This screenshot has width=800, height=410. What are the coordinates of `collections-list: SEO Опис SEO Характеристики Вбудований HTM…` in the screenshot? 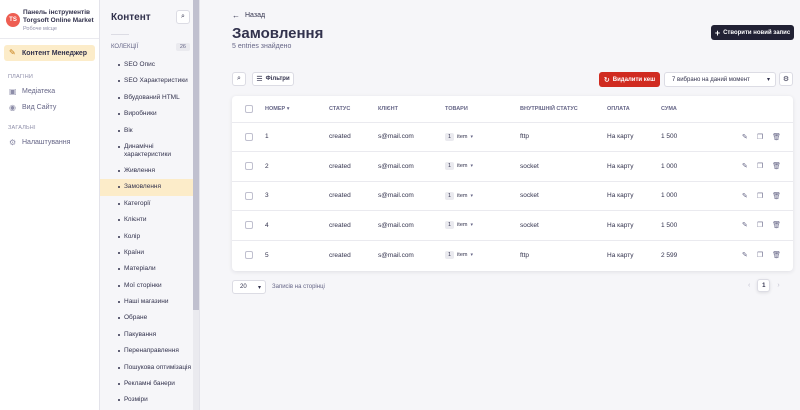 It's located at (149, 233).